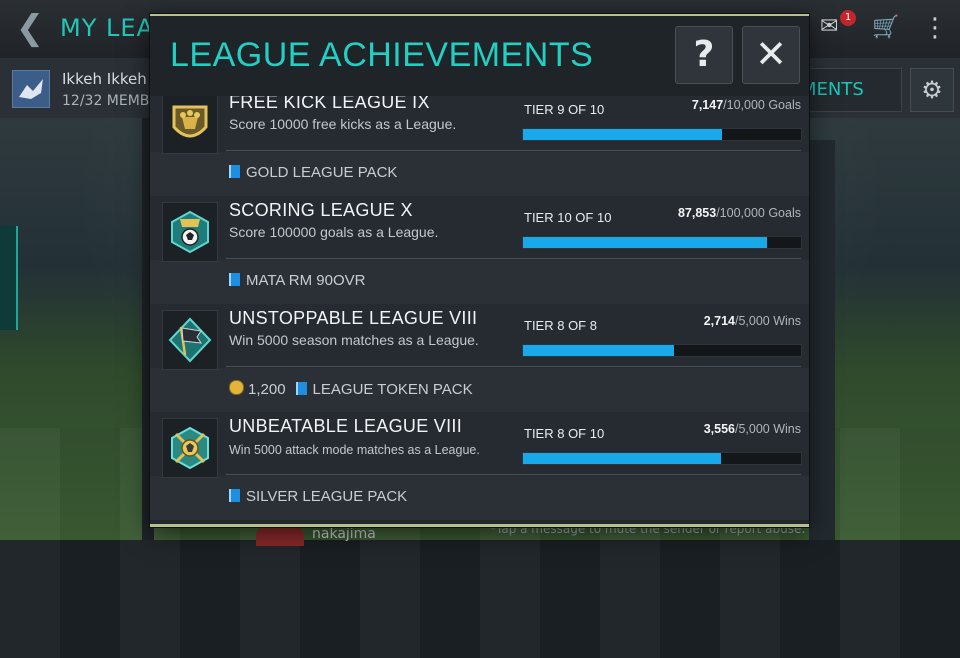  What do you see at coordinates (306, 280) in the screenshot?
I see `reward-pack-label: MATA RM 90OVR` at bounding box center [306, 280].